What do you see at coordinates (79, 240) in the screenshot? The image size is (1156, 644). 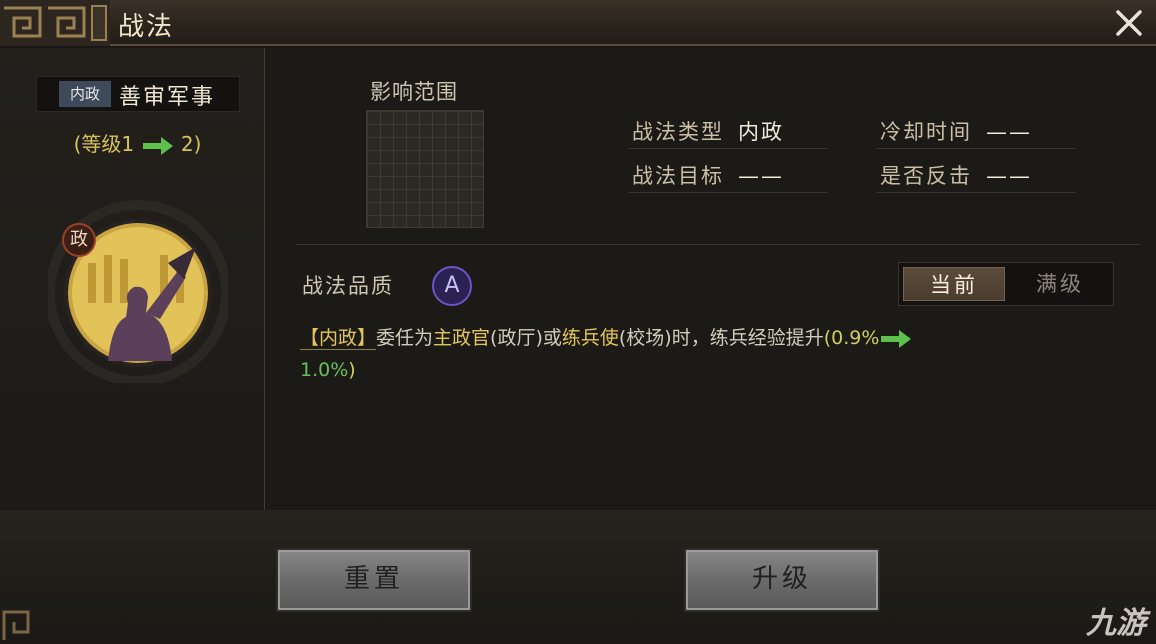 I see `politics-badge: 政` at bounding box center [79, 240].